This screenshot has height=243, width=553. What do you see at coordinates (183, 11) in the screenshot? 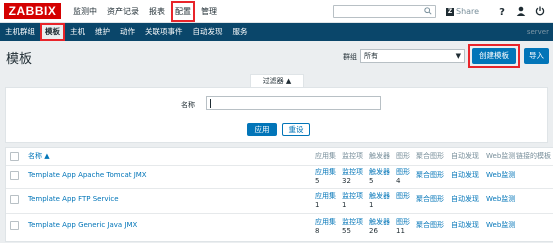
I see `menu-configuration: 配置` at bounding box center [183, 11].